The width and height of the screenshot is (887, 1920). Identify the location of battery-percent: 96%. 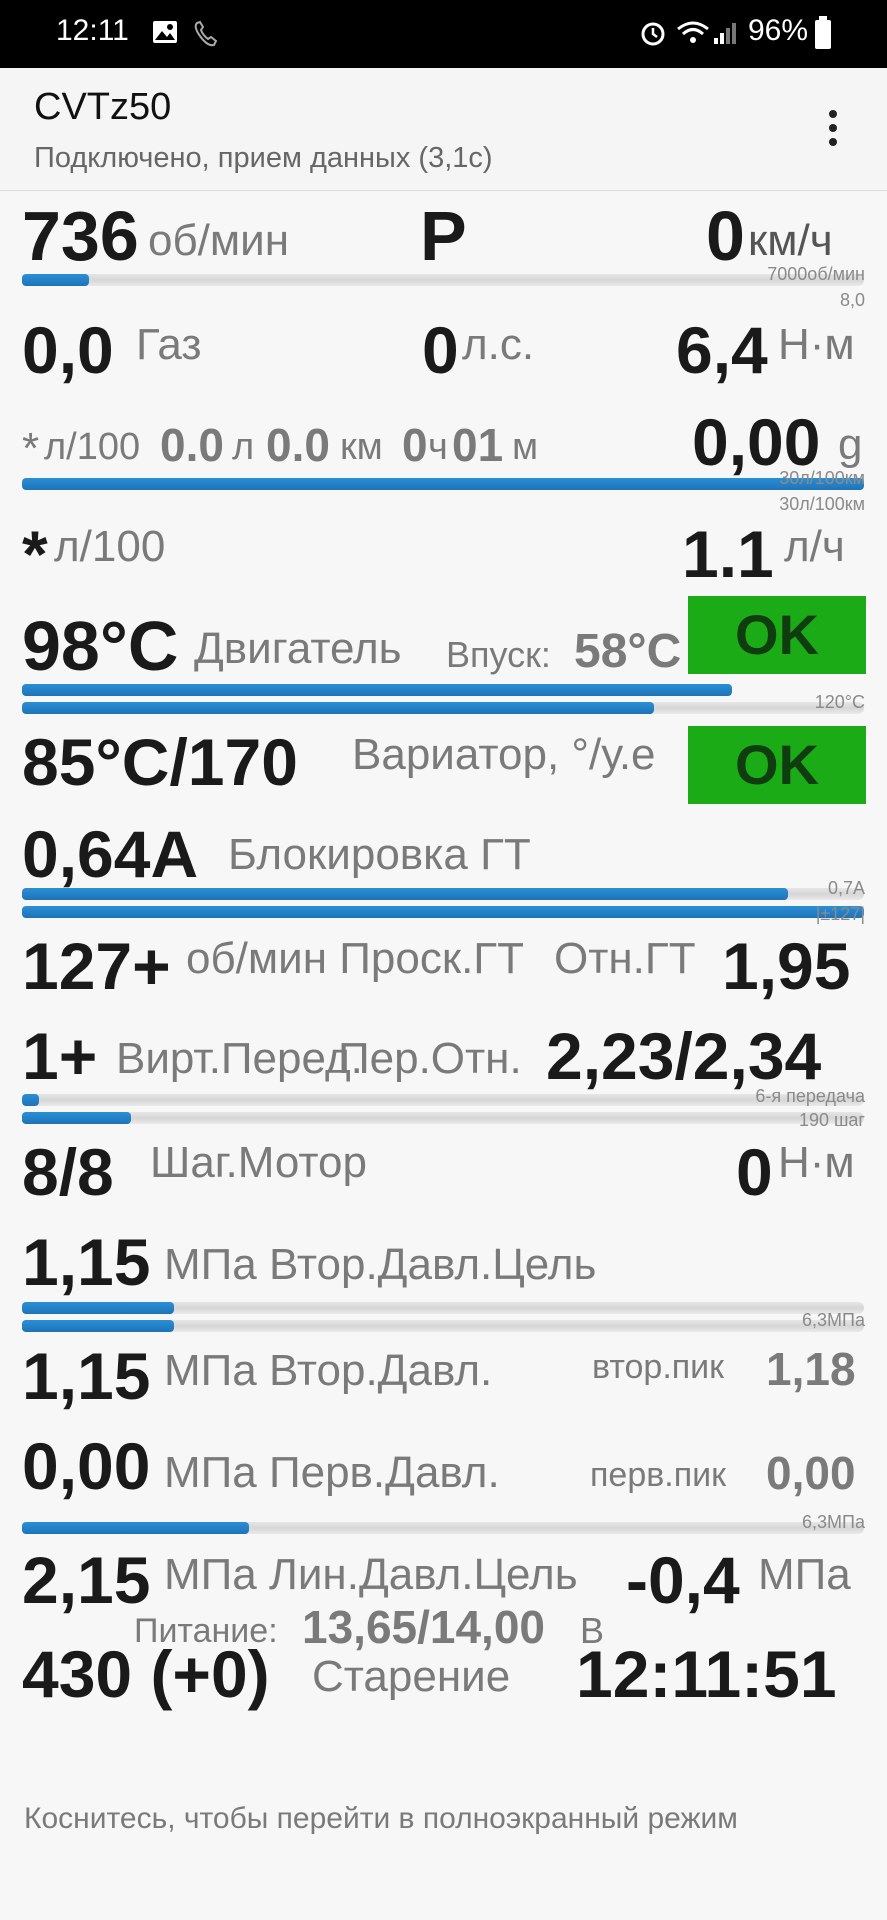
(778, 30).